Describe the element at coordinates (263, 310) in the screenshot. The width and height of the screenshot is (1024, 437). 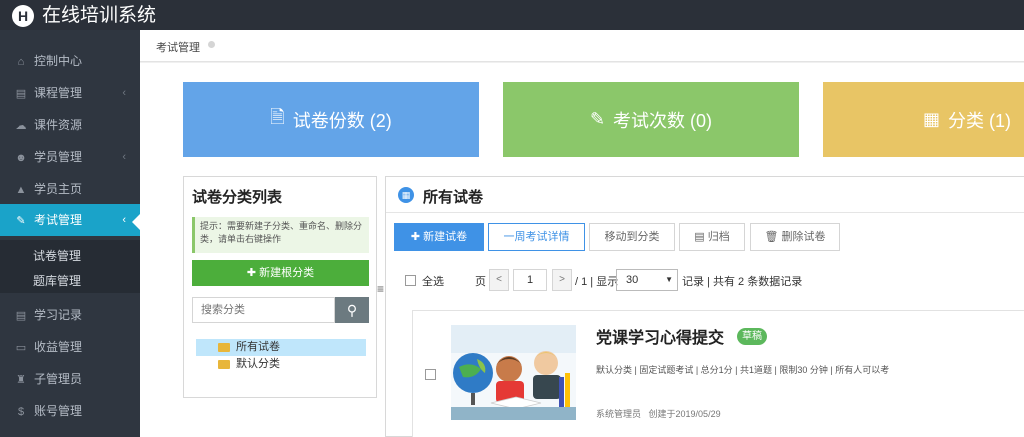
I see `category-search-input` at that location.